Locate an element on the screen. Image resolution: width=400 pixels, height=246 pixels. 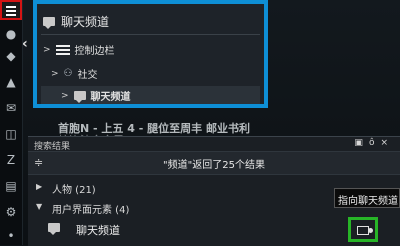
result-item-label: 聊天频道 is located at coordinates (98, 230).